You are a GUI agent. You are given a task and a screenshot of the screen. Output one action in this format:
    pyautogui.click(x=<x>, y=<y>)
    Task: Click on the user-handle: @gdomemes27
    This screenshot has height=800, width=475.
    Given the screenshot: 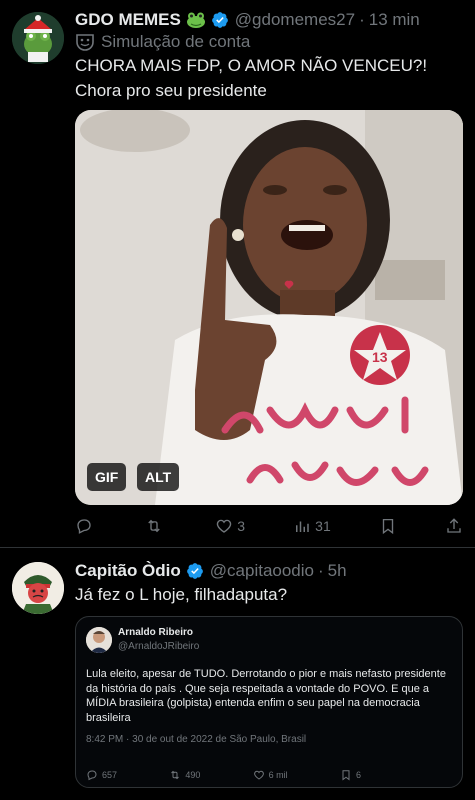 What is the action you would take?
    pyautogui.click(x=295, y=20)
    